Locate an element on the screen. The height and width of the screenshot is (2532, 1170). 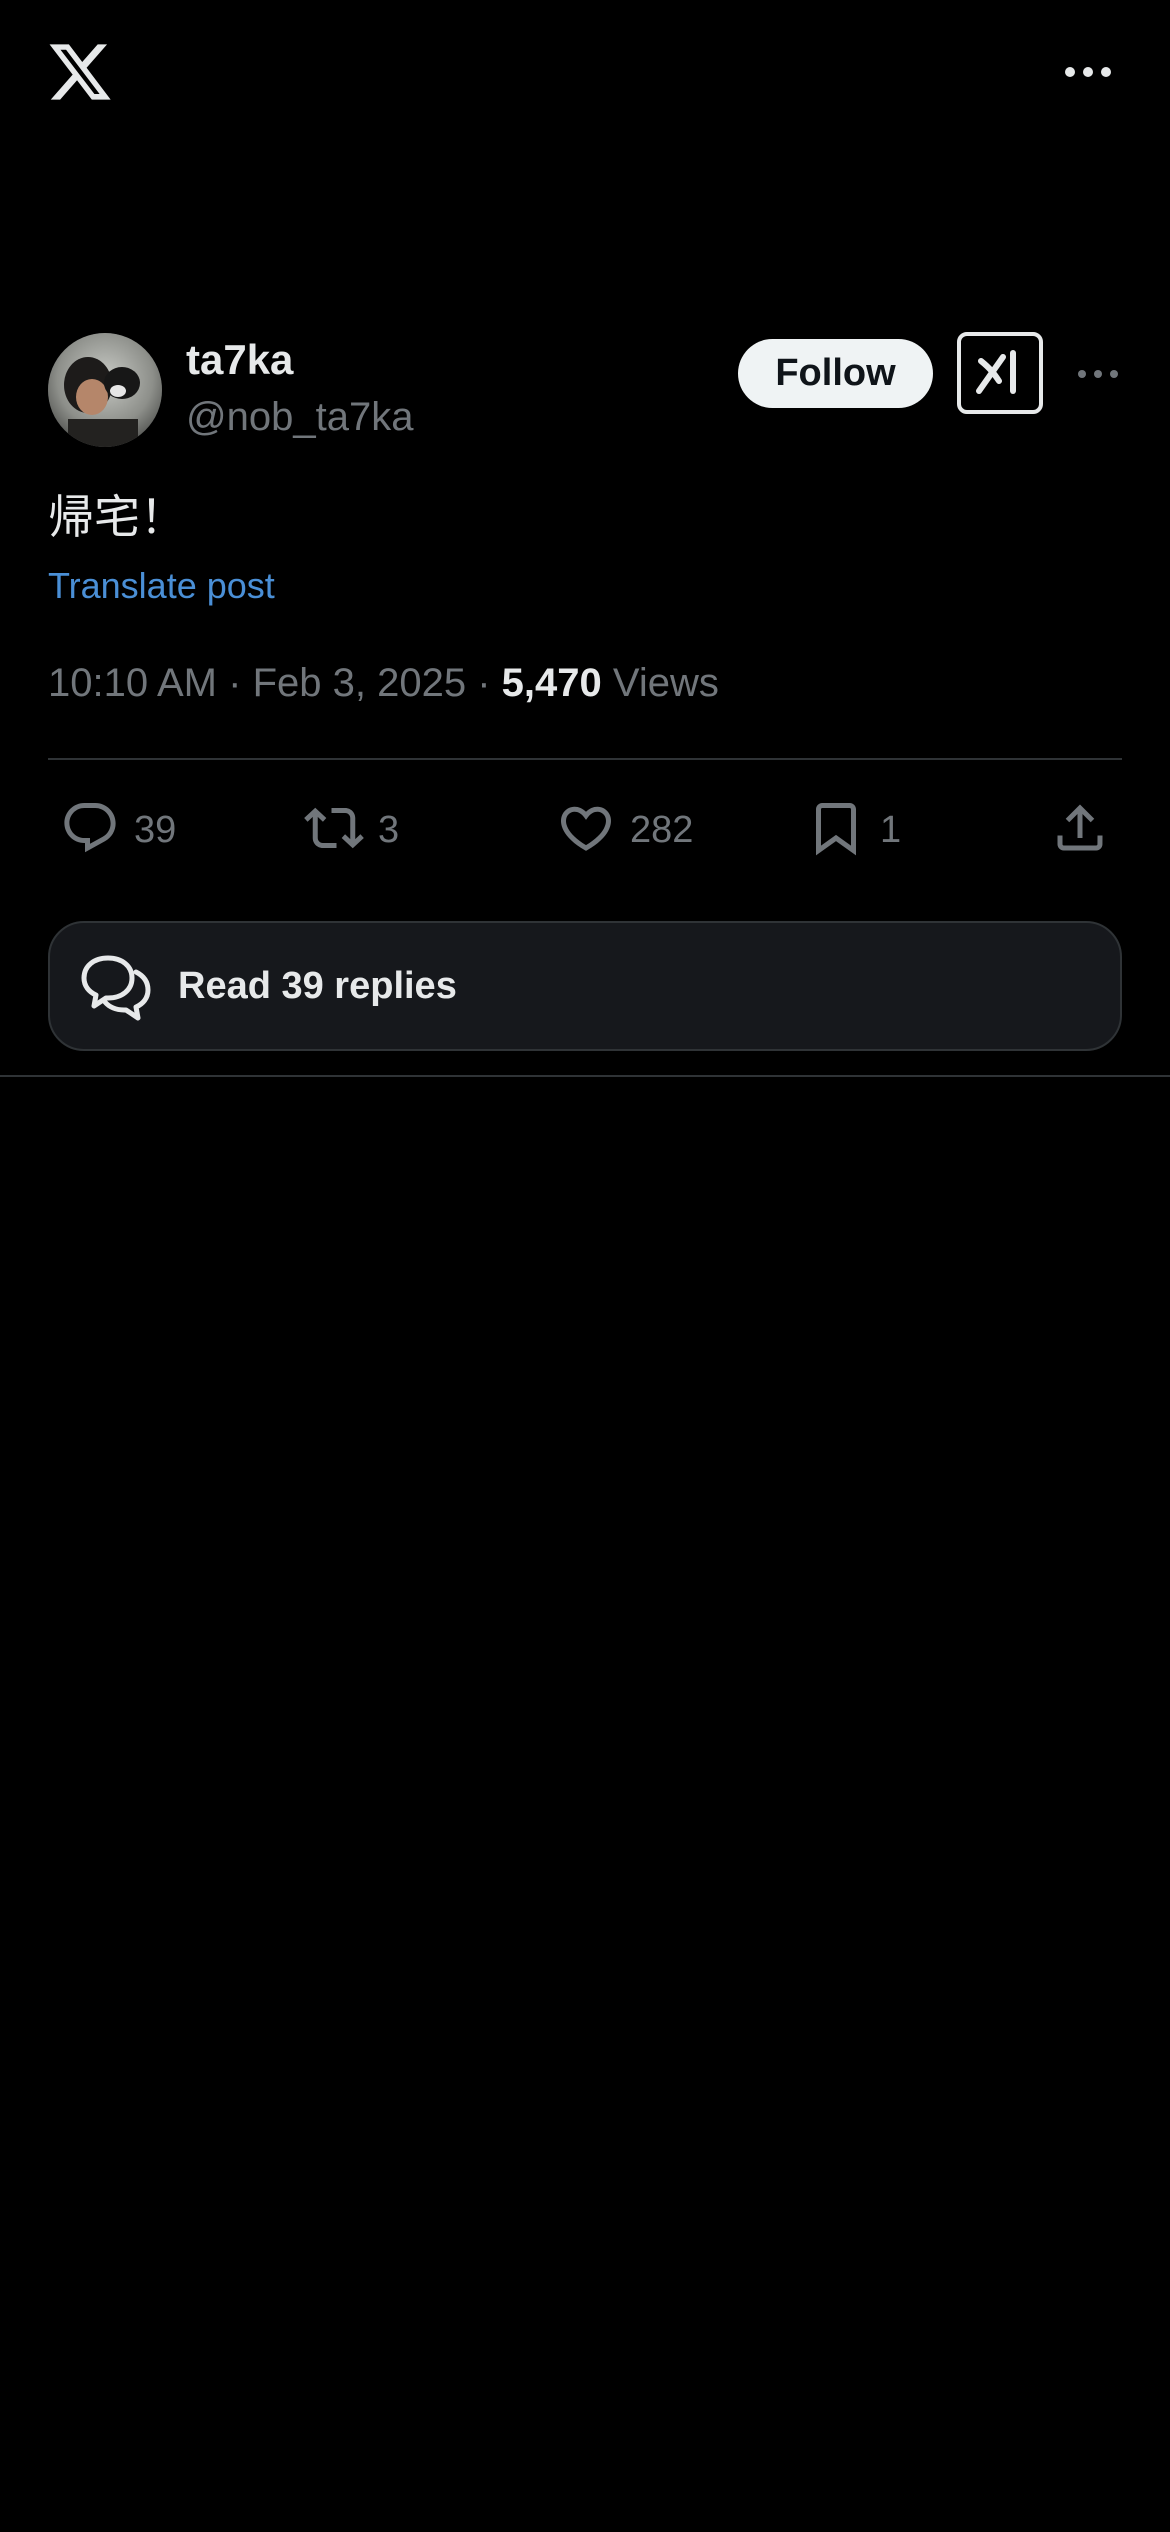
read-replies-button: Read 39 replies is located at coordinates (585, 986).